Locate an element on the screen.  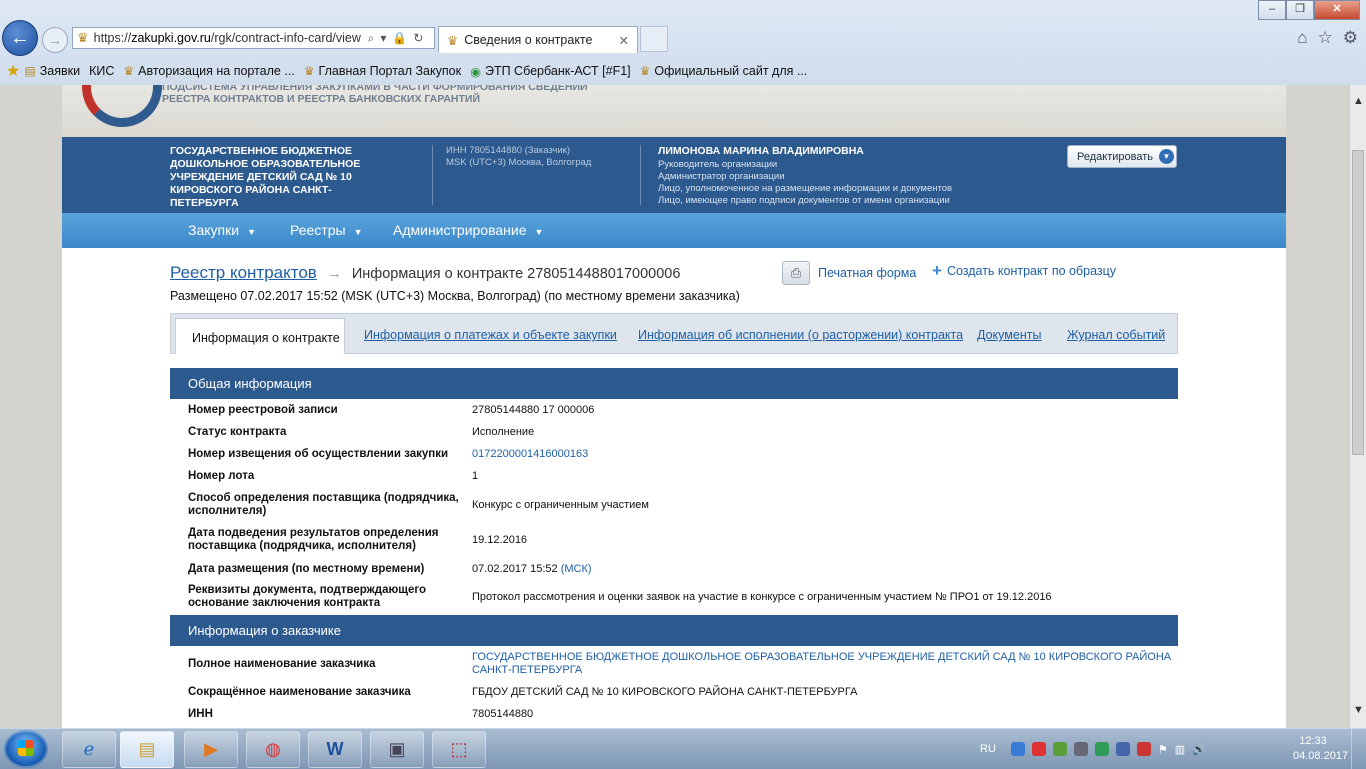
site-emblem-icon: ♛ is located at coordinates (83, 37).